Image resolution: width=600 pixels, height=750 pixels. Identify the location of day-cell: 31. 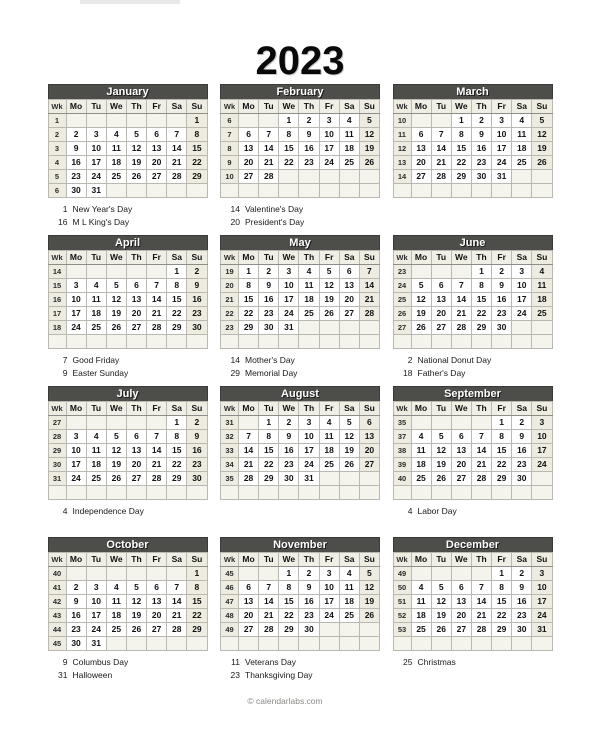
(96, 190).